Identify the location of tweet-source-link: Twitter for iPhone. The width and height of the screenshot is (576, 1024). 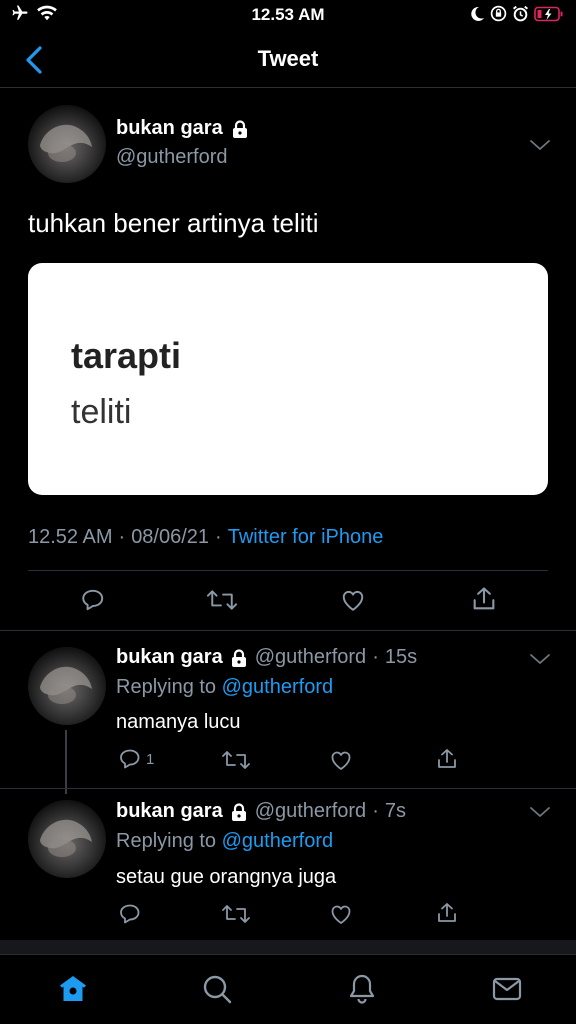
(306, 537).